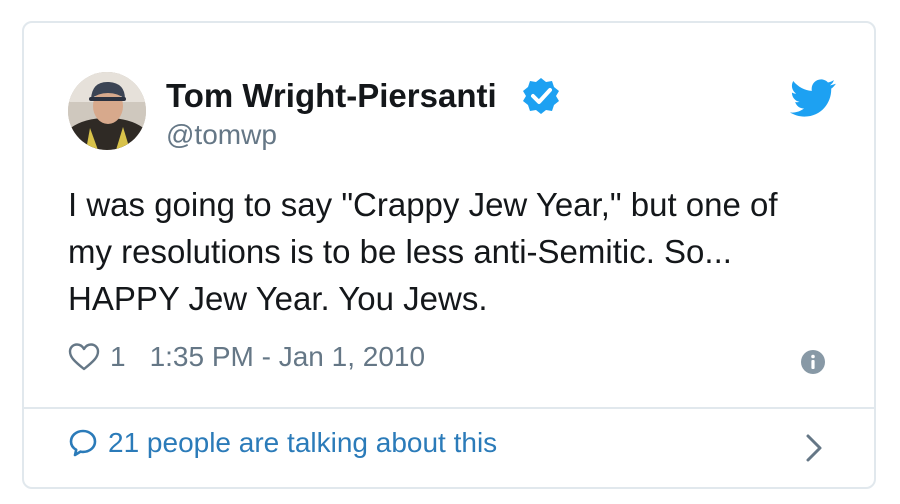 Image resolution: width=900 pixels, height=504 pixels. Describe the element at coordinates (813, 362) in the screenshot. I see `info-icon` at that location.